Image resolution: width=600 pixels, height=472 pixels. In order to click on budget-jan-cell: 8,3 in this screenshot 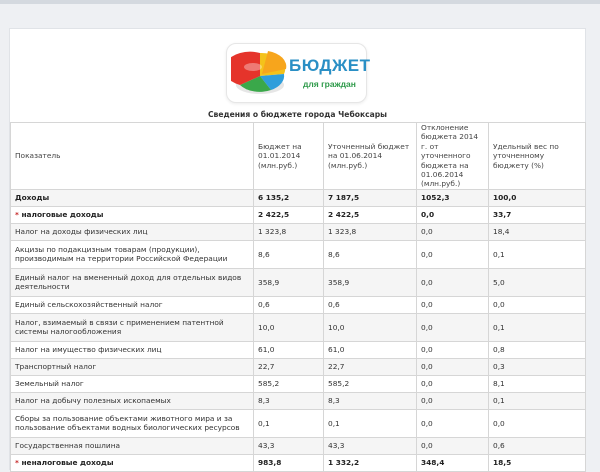, I will do `click(288, 400)`.